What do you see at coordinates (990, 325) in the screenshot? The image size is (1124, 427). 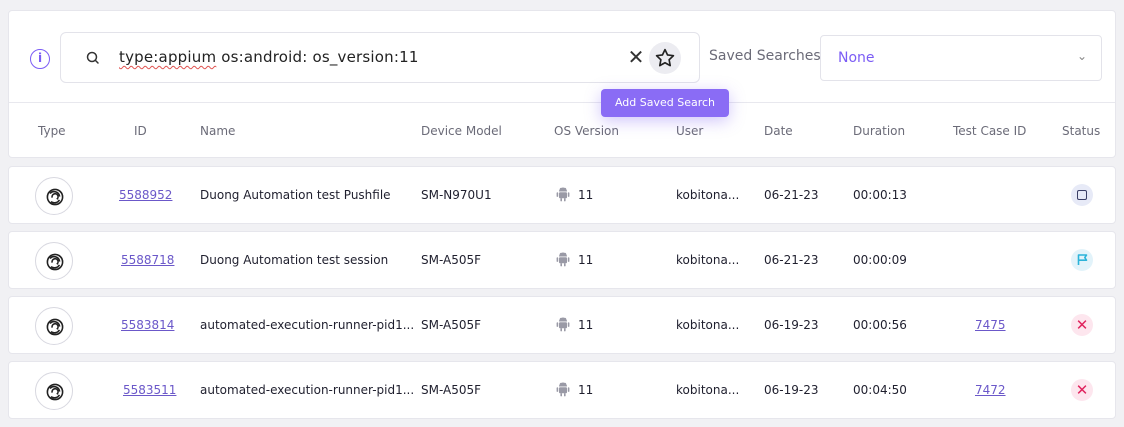 I see `test-case-id-link: 7475` at bounding box center [990, 325].